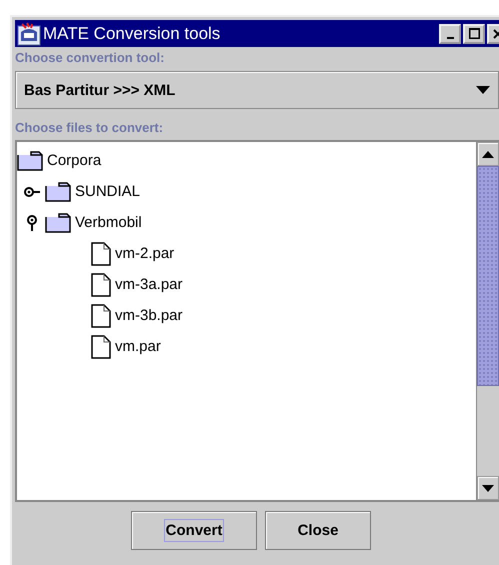 The image size is (499, 565). What do you see at coordinates (450, 37) in the screenshot?
I see `minimize-icon` at bounding box center [450, 37].